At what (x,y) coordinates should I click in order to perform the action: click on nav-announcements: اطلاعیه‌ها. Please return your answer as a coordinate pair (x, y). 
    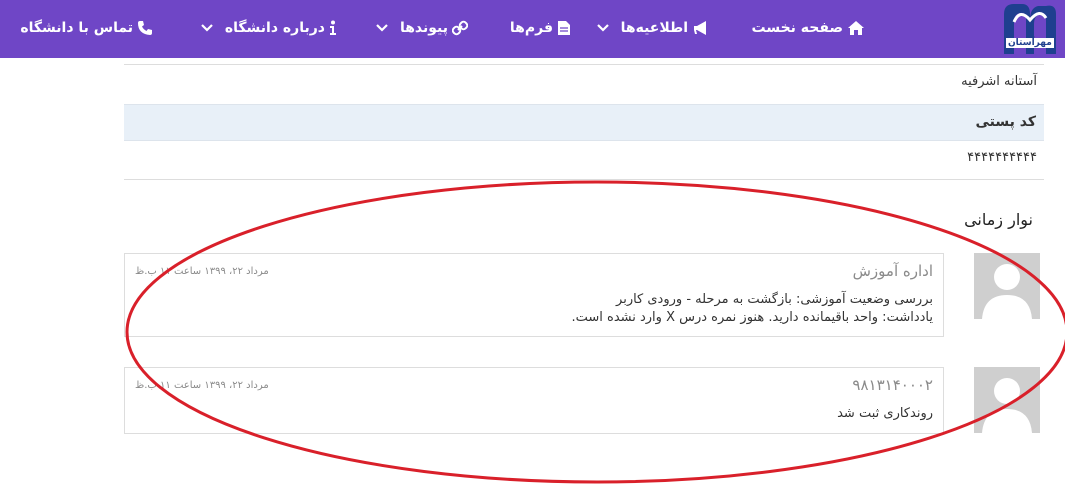
    Looking at the image, I should click on (653, 28).